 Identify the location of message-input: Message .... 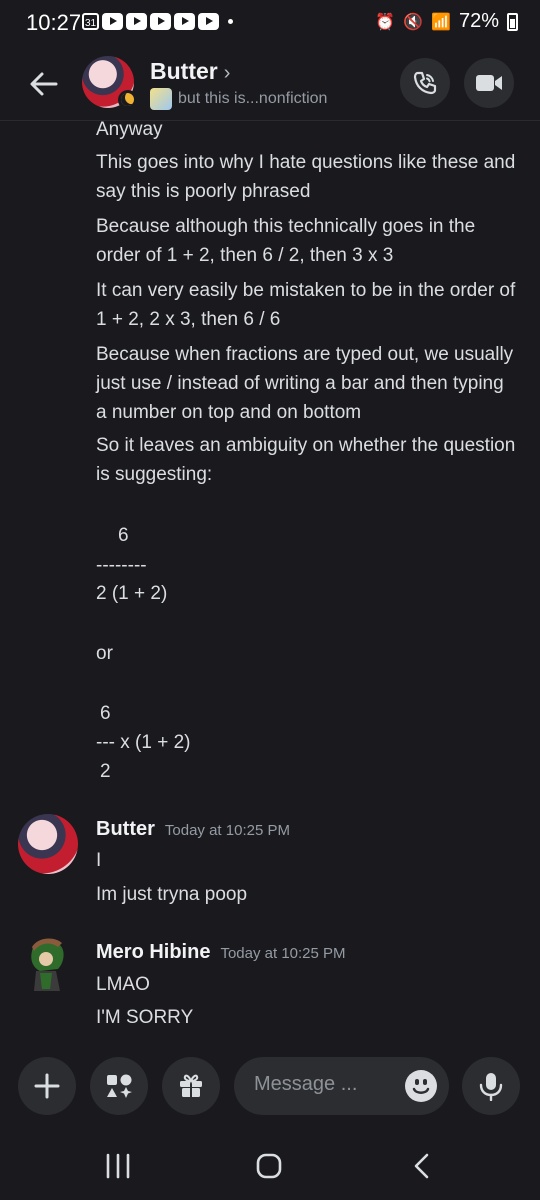
(341, 1086).